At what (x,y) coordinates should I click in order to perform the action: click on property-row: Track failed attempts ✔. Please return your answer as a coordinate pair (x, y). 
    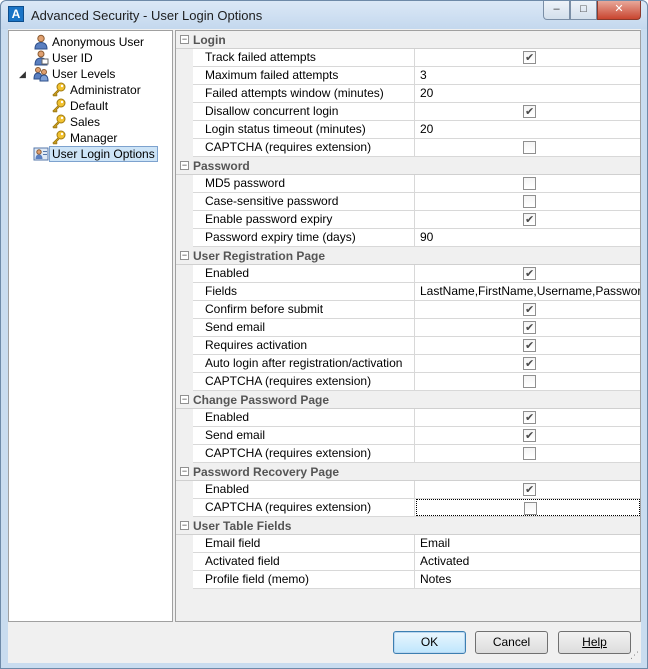
    Looking at the image, I should click on (416, 58).